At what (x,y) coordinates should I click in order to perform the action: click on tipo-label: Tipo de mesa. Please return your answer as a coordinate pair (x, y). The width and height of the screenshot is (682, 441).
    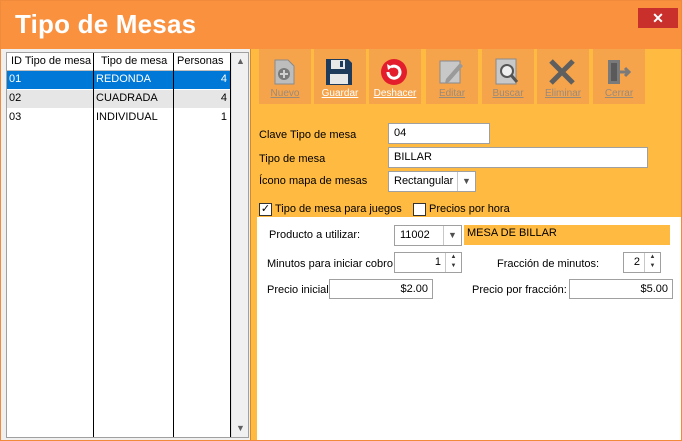
    Looking at the image, I should click on (292, 159).